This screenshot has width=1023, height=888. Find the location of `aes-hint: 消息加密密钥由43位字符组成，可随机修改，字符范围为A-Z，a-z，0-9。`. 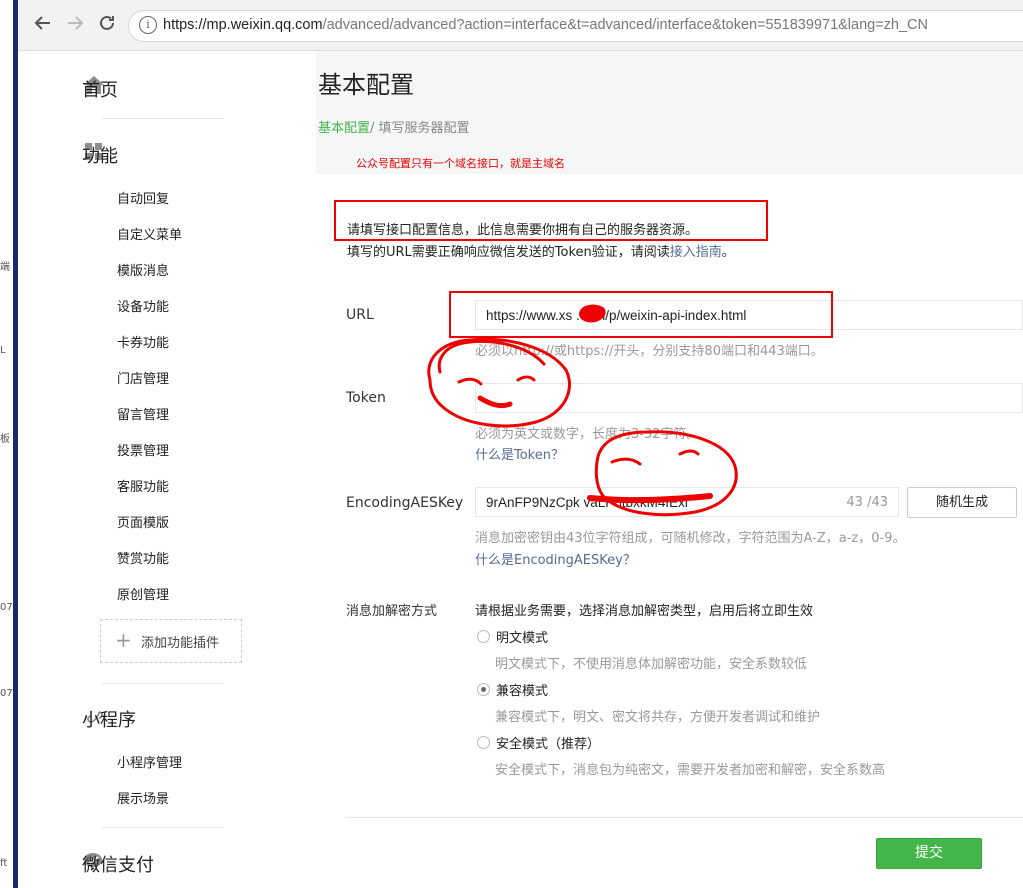

aes-hint: 消息加密密钥由43位字符组成，可随机修改，字符范围为A-Z，a-z，0-9。 is located at coordinates (690, 538).